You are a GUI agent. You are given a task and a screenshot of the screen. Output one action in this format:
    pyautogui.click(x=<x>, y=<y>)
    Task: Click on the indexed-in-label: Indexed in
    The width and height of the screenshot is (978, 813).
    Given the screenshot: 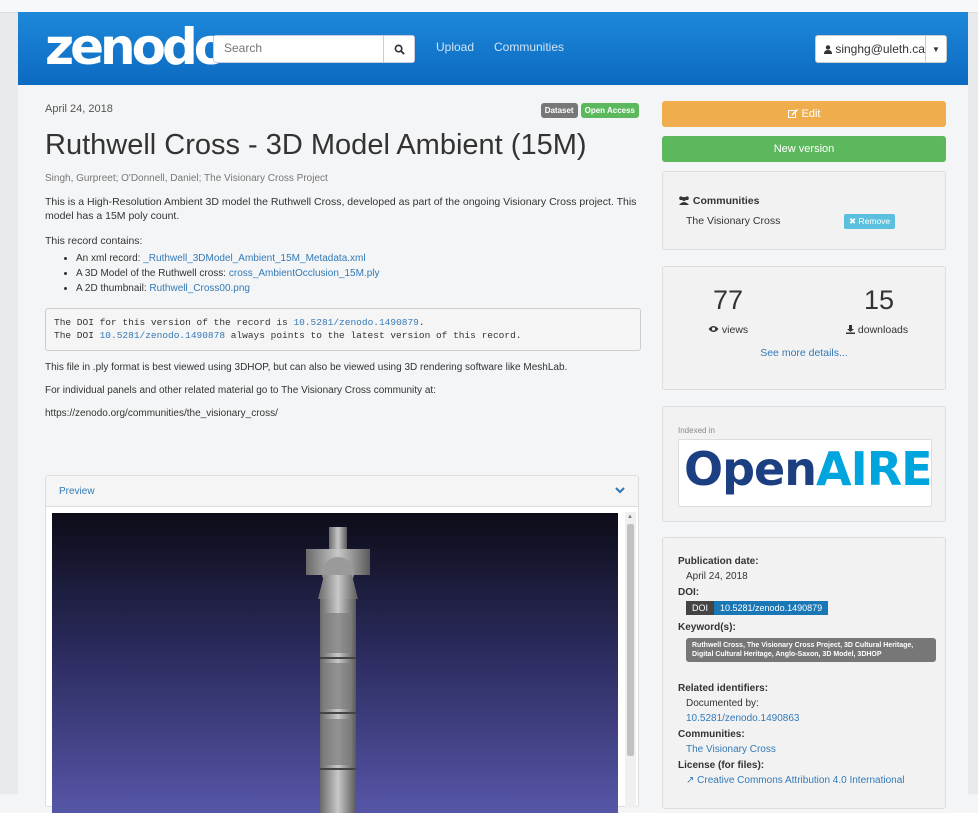 What is the action you would take?
    pyautogui.click(x=696, y=430)
    